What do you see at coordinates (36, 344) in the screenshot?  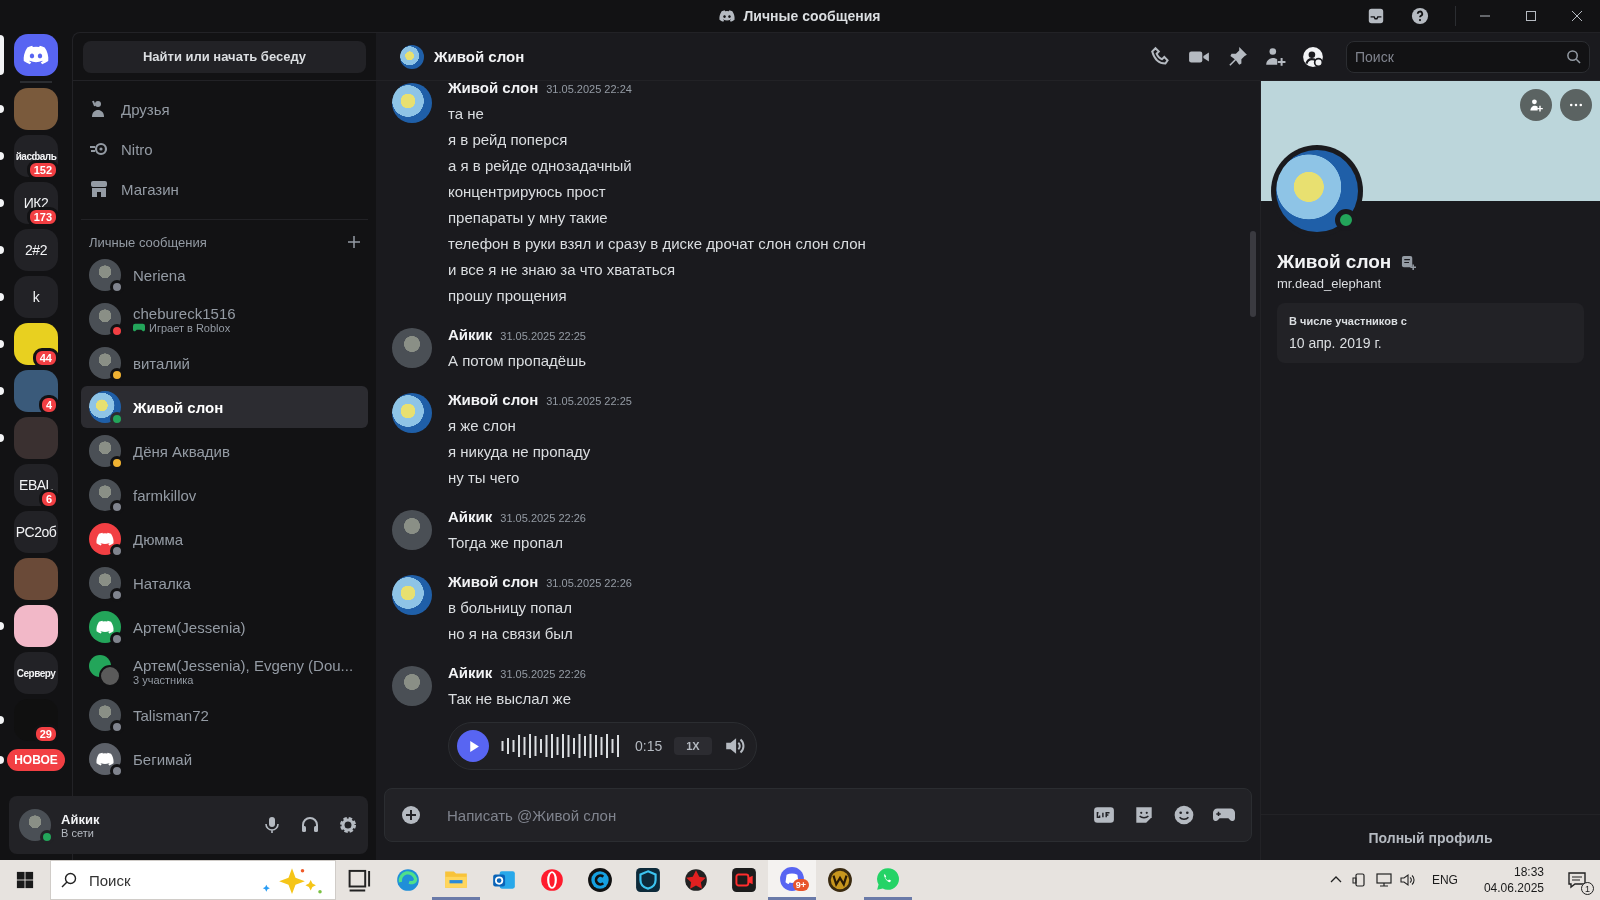 I see `server-list-item: 44` at bounding box center [36, 344].